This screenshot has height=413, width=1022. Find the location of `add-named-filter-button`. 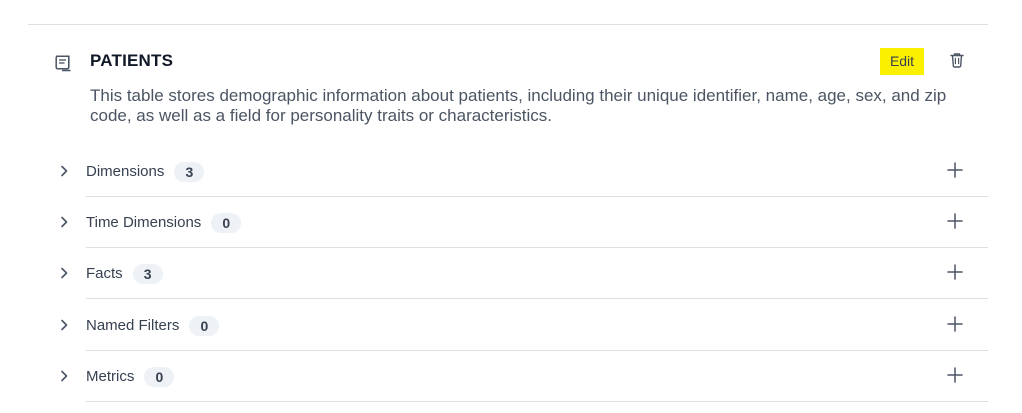

add-named-filter-button is located at coordinates (955, 325).